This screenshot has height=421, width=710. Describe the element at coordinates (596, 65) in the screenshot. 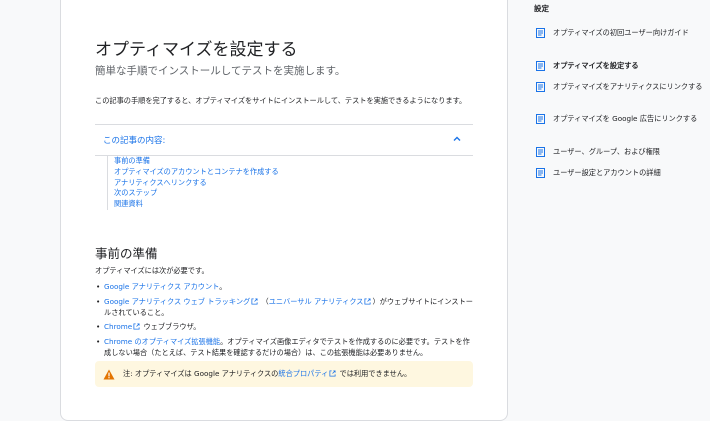

I see `sidebar-item-label: オプティマイズを設定する` at that location.